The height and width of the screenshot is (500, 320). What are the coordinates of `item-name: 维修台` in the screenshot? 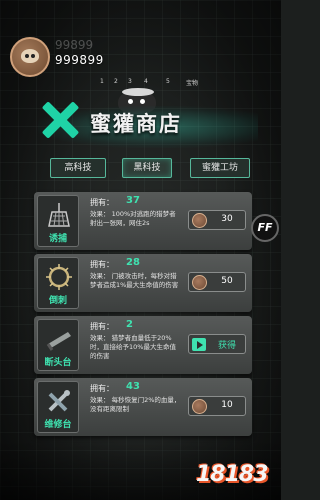 It's located at (58, 425).